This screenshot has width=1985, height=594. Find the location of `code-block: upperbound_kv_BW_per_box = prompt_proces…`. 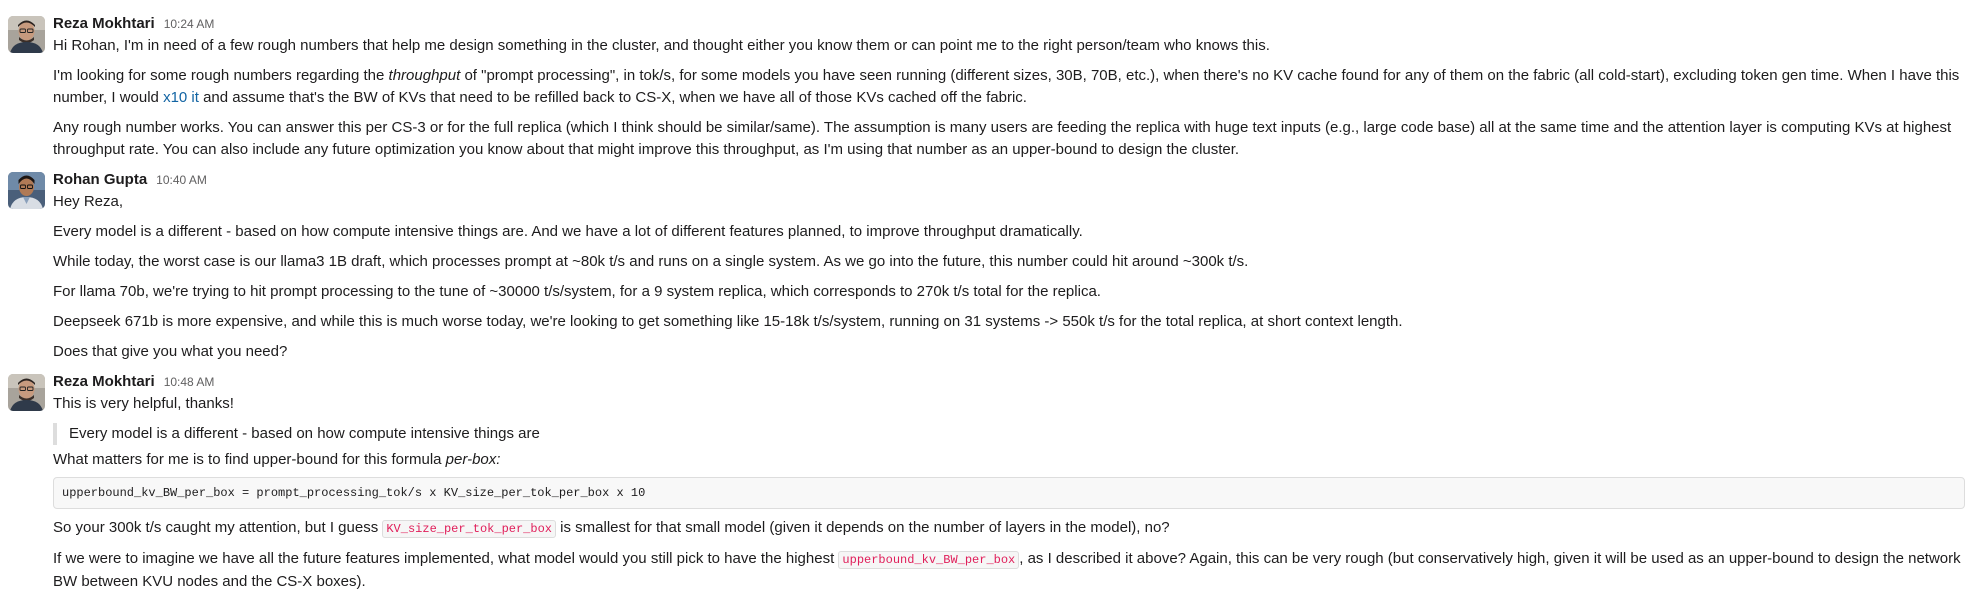

code-block: upperbound_kv_BW_per_box = prompt_proces… is located at coordinates (1009, 493).